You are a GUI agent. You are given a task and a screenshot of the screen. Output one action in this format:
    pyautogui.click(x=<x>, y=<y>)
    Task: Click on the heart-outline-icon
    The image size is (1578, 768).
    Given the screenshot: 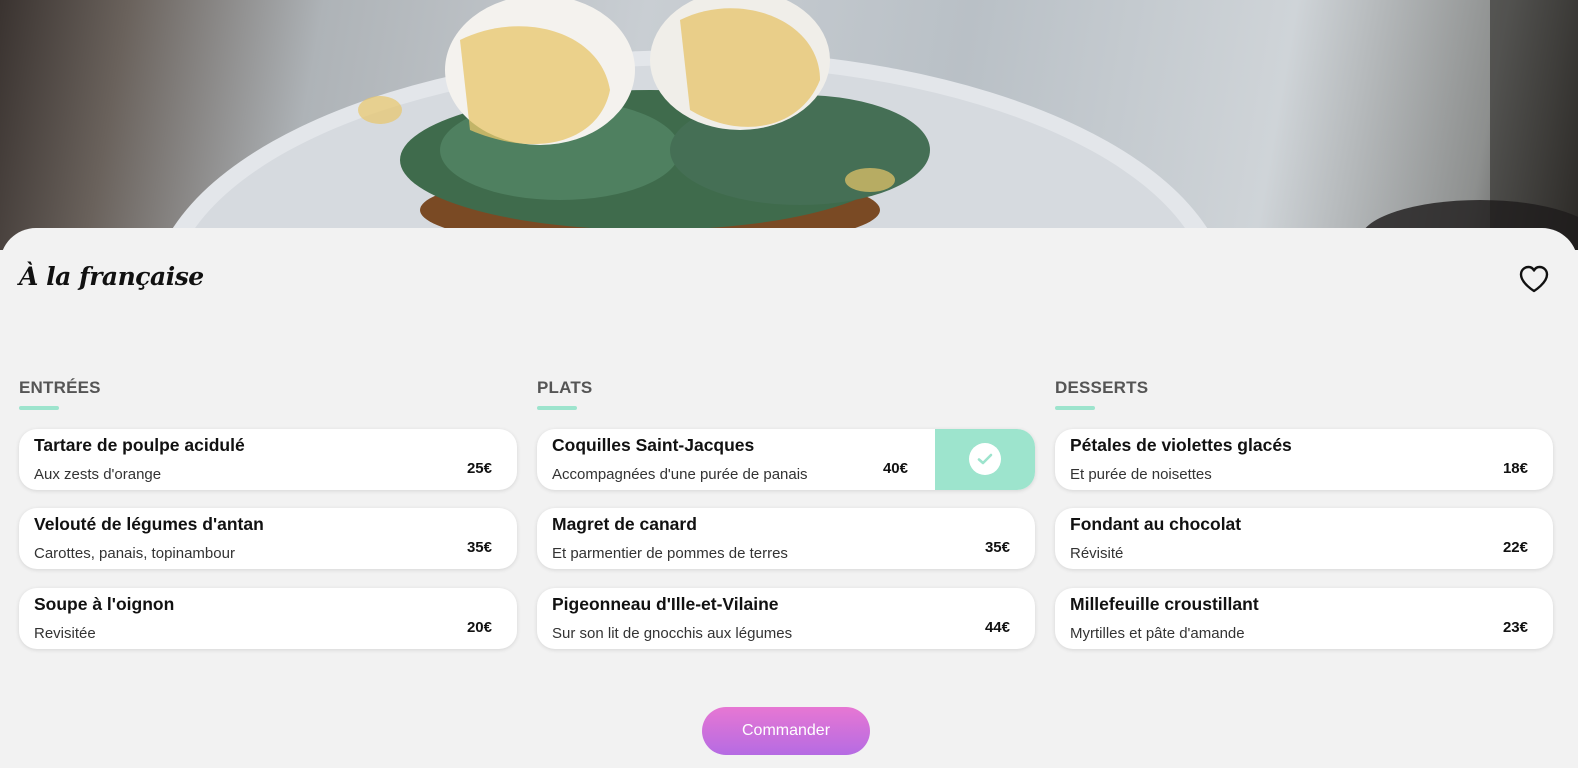 What is the action you would take?
    pyautogui.click(x=1534, y=279)
    